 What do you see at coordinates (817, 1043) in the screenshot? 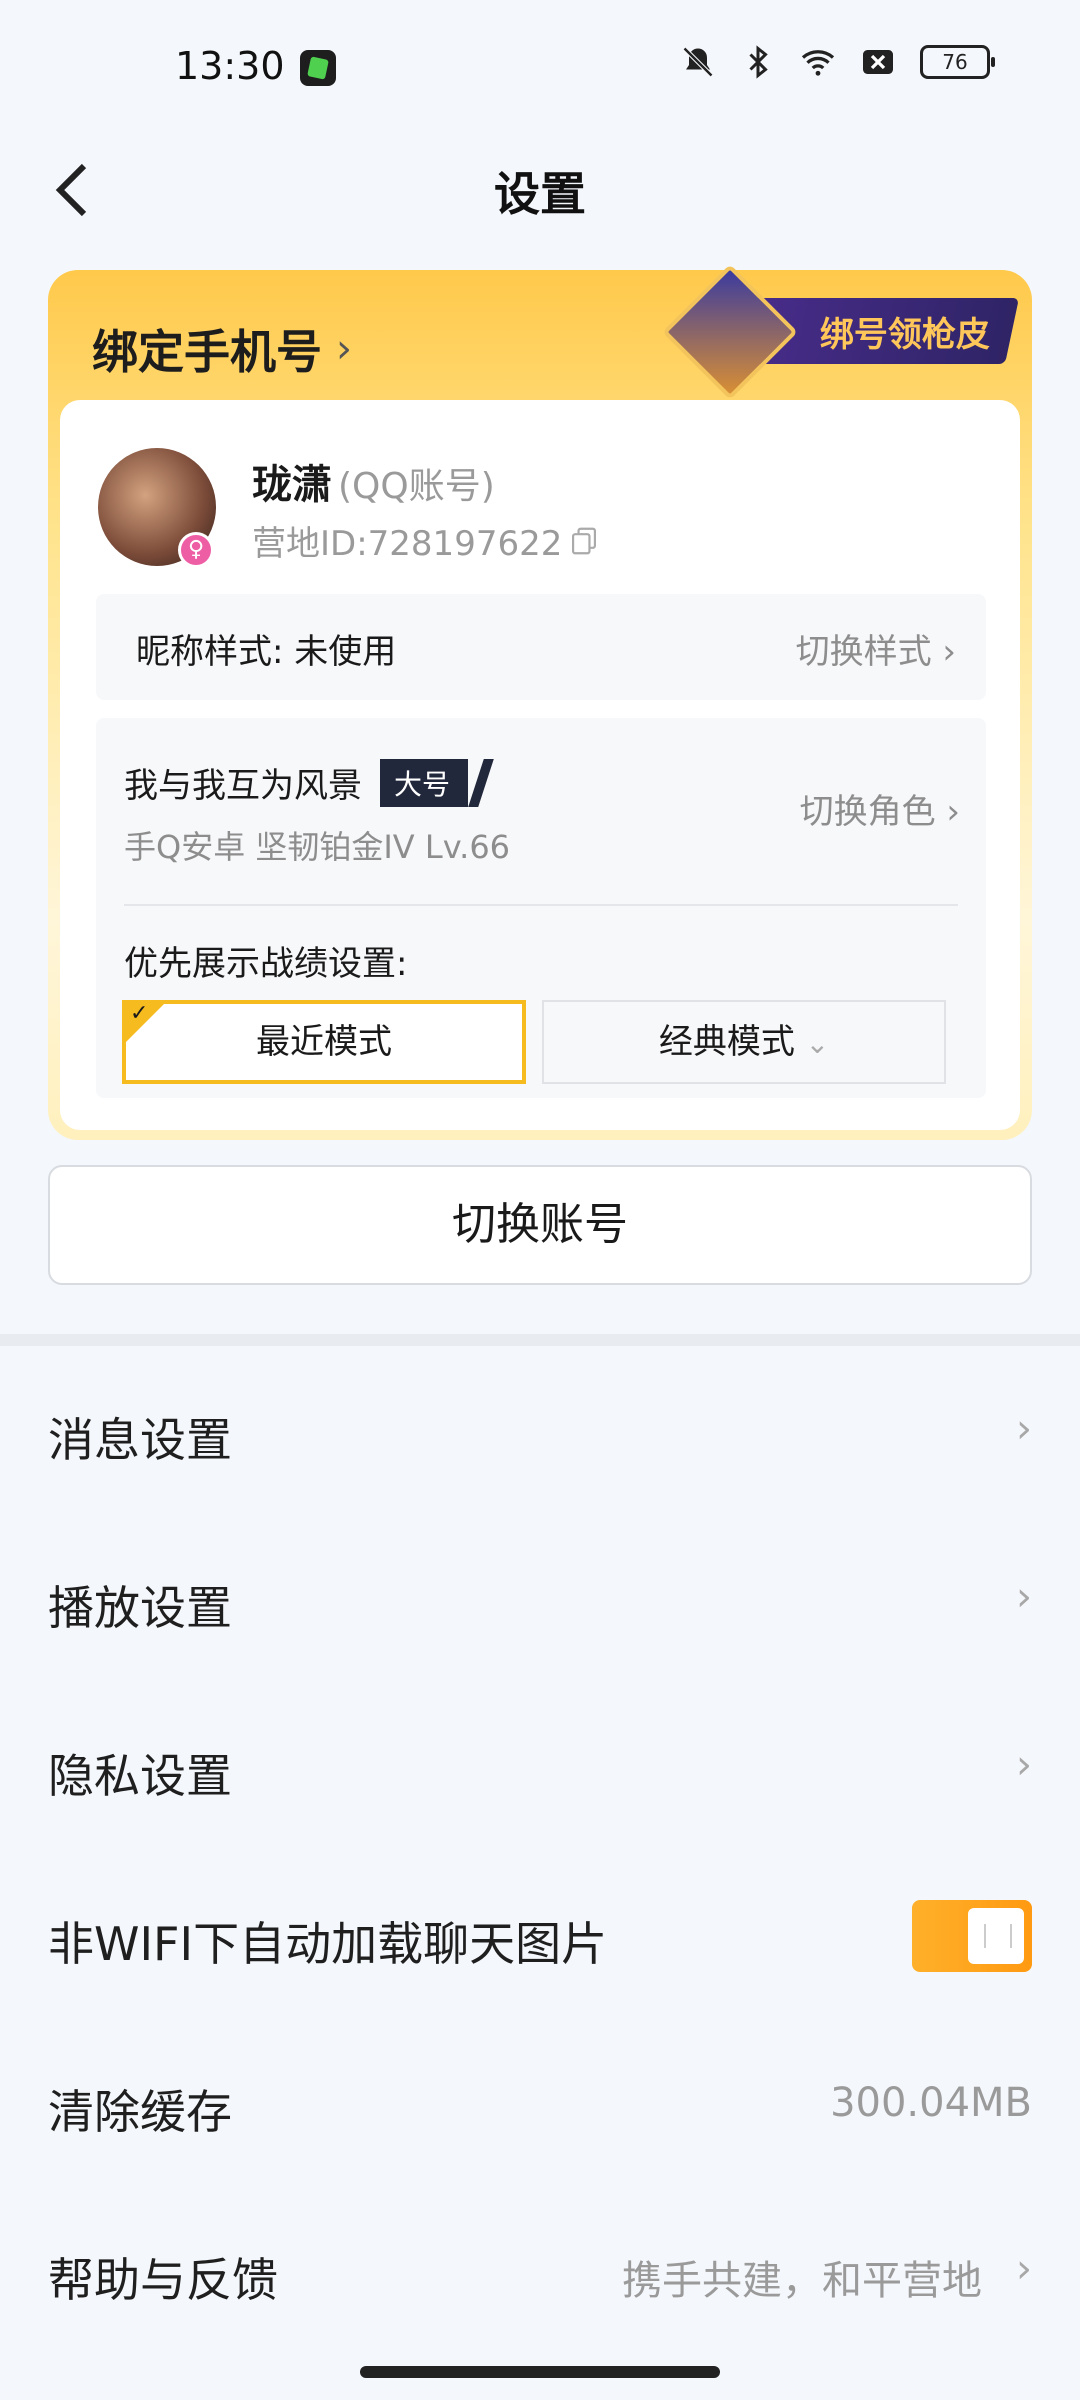
I see `chevron-down-icon: ⌄` at bounding box center [817, 1043].